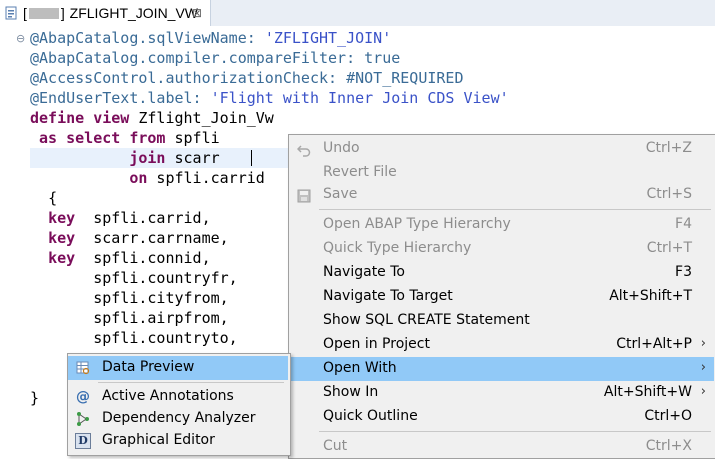 The width and height of the screenshot is (715, 459). What do you see at coordinates (360, 172) in the screenshot?
I see `menu-item-label: Revert File` at bounding box center [360, 172].